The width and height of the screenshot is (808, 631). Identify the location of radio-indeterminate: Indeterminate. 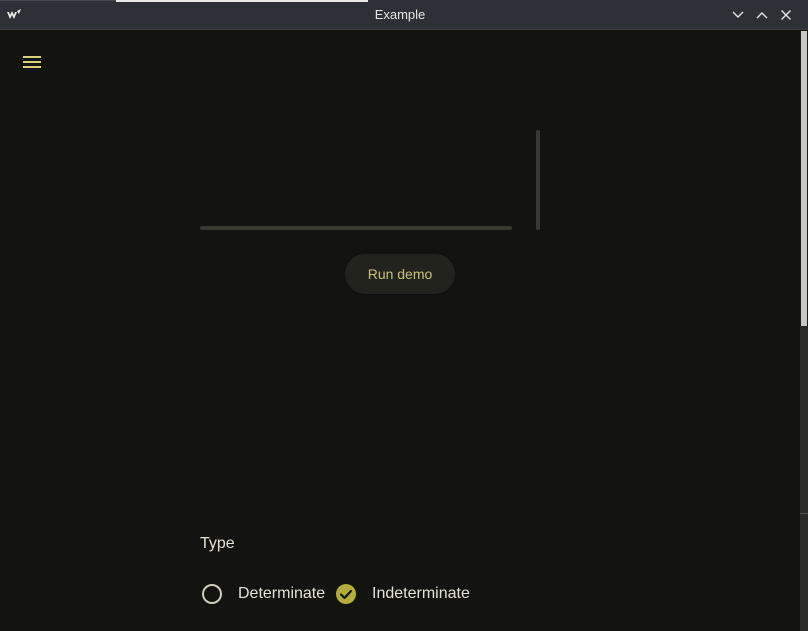
(402, 594).